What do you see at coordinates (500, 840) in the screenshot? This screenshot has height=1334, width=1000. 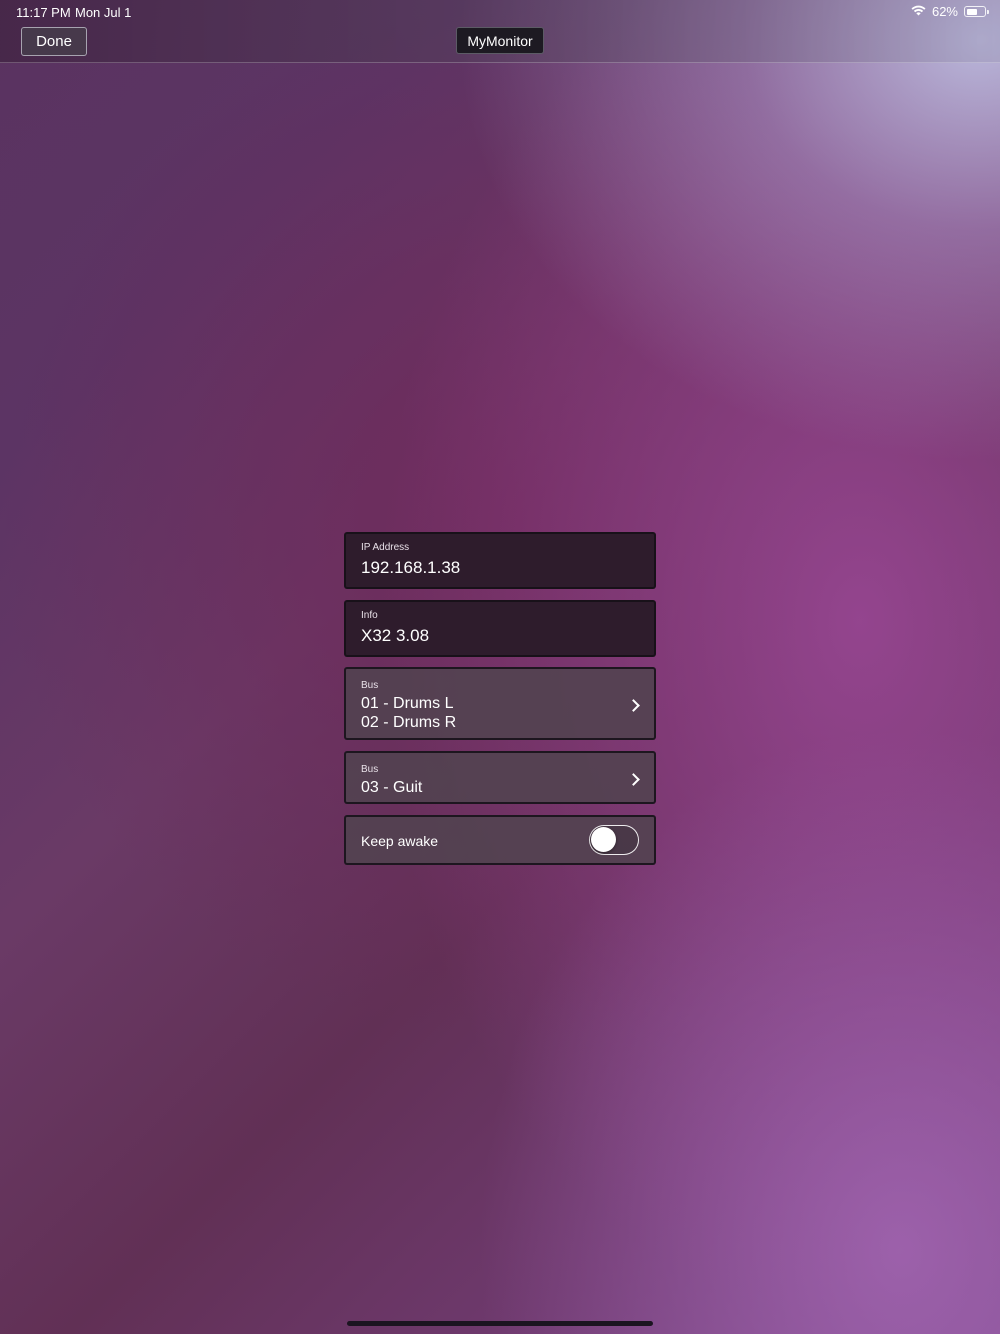 I see `keep-awake-row: Keep awake` at bounding box center [500, 840].